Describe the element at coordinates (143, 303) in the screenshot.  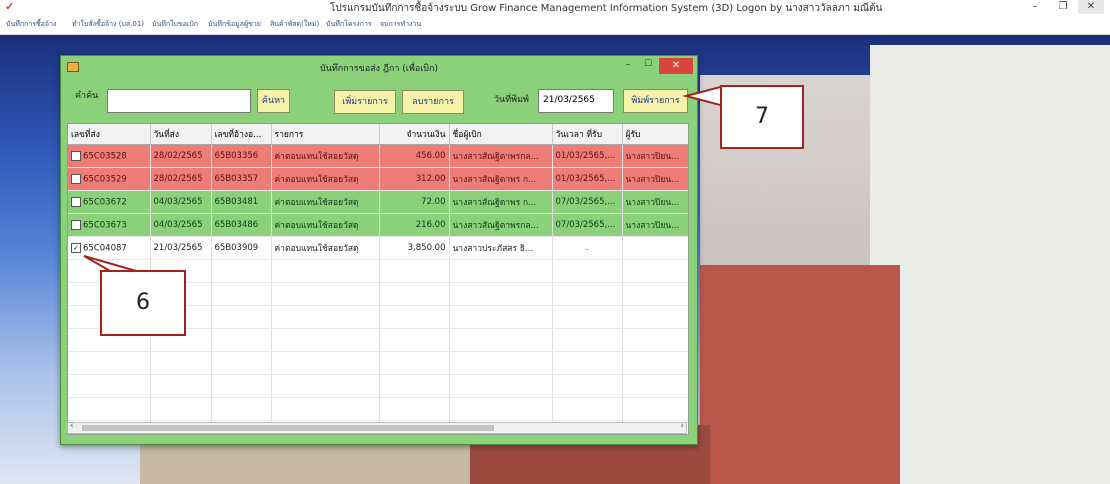
I see `callout-6: 6` at that location.